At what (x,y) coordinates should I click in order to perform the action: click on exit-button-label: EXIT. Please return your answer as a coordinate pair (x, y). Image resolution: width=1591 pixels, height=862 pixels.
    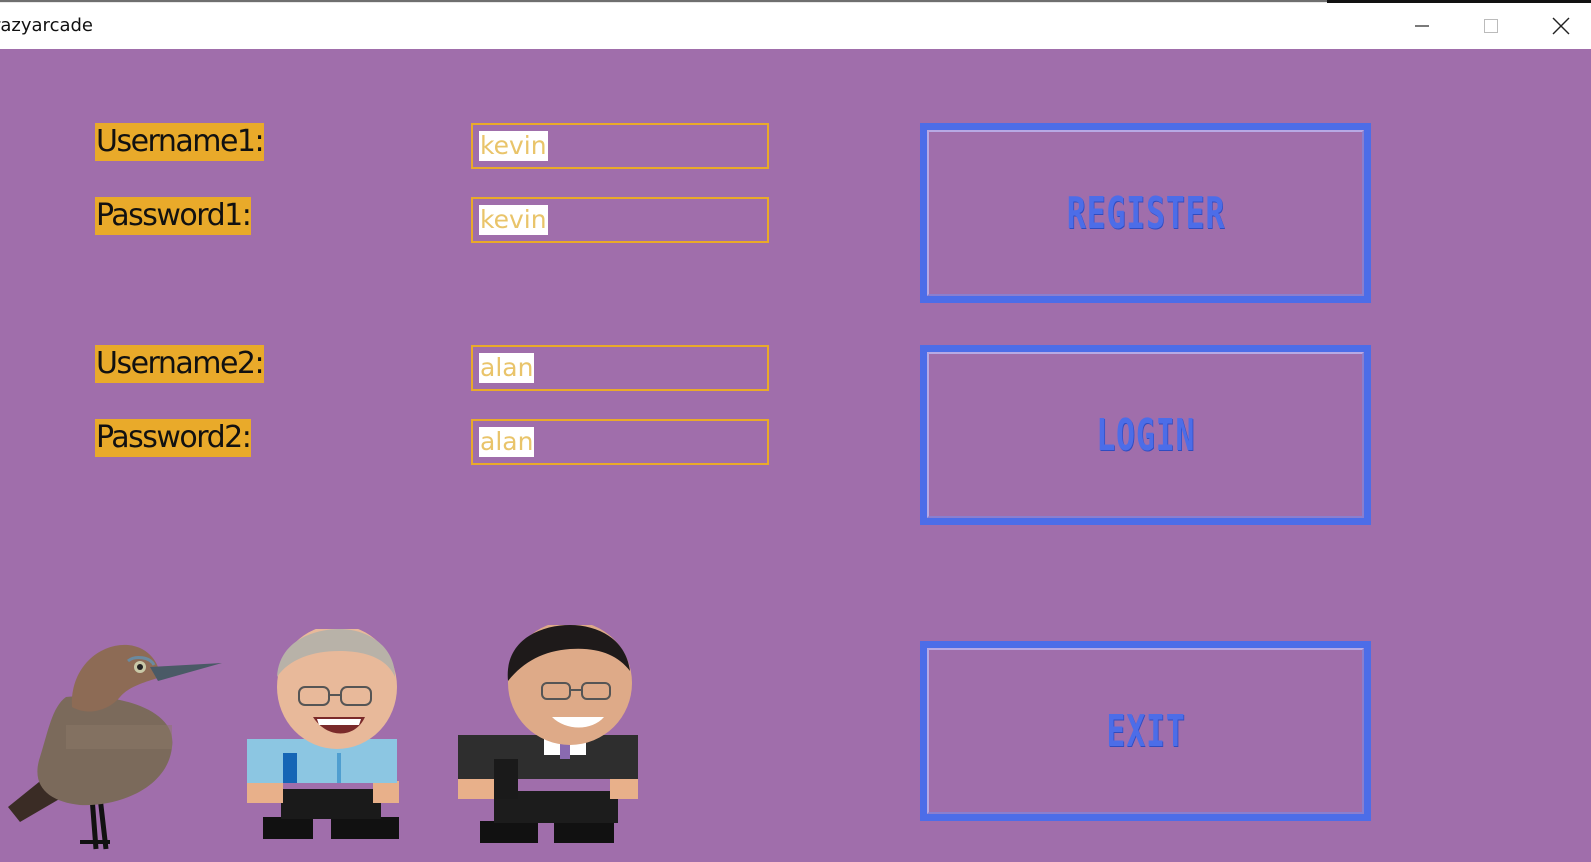
    Looking at the image, I should click on (1145, 731).